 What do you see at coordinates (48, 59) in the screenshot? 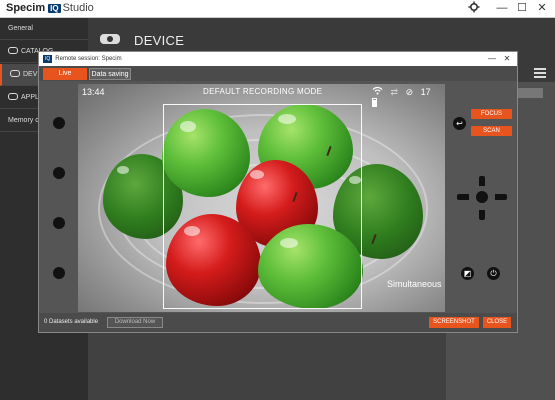
I see `dialog-logo-badge: IQ` at bounding box center [48, 59].